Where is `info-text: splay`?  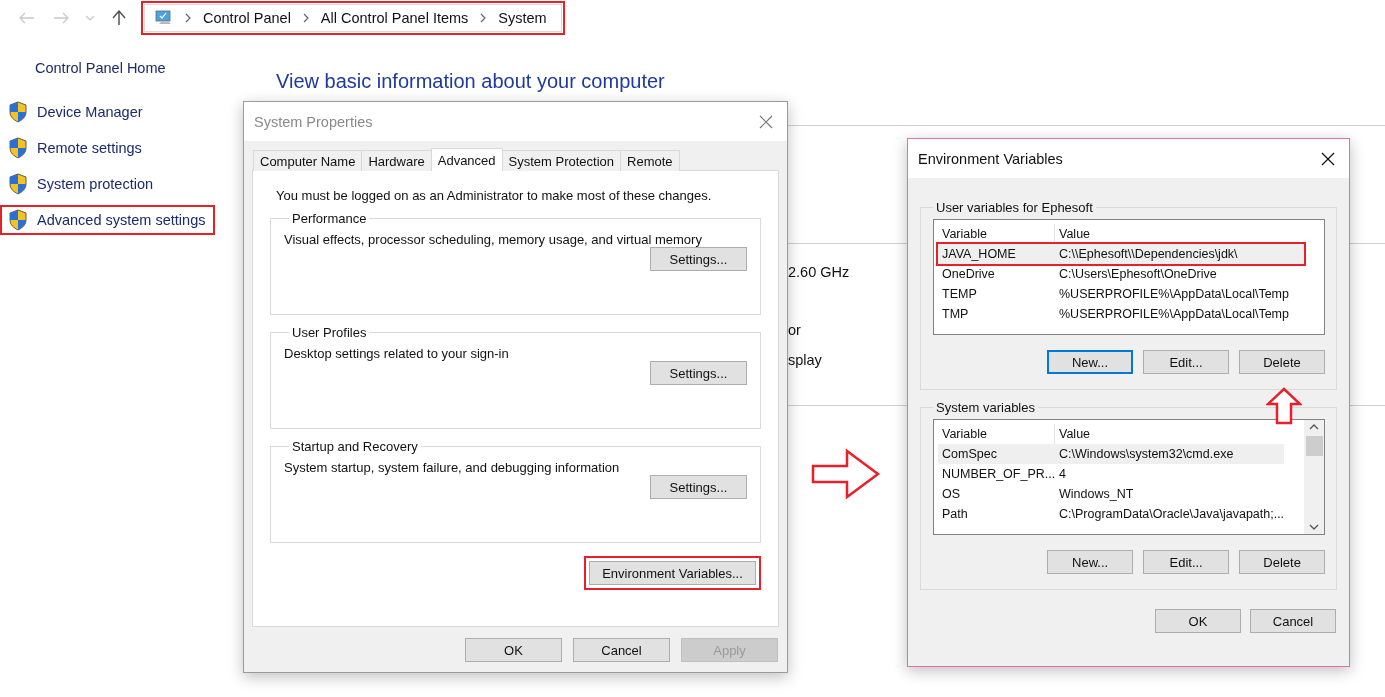 info-text: splay is located at coordinates (805, 360).